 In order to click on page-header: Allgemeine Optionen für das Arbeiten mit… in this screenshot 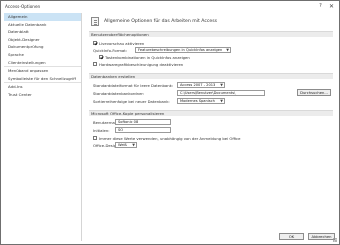, I will do `click(210, 22)`.